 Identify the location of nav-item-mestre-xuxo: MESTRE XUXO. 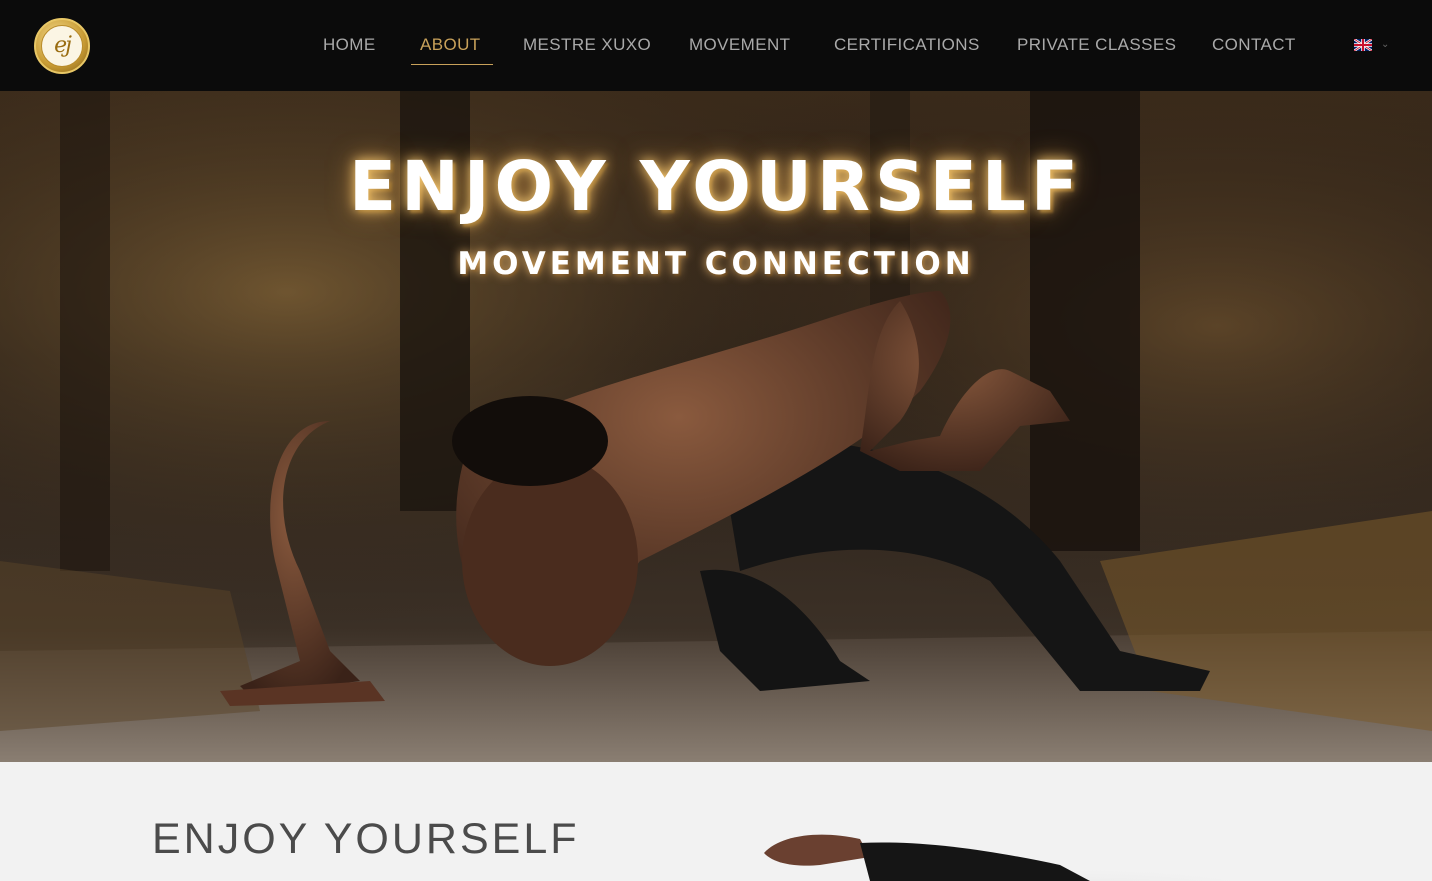
(587, 46).